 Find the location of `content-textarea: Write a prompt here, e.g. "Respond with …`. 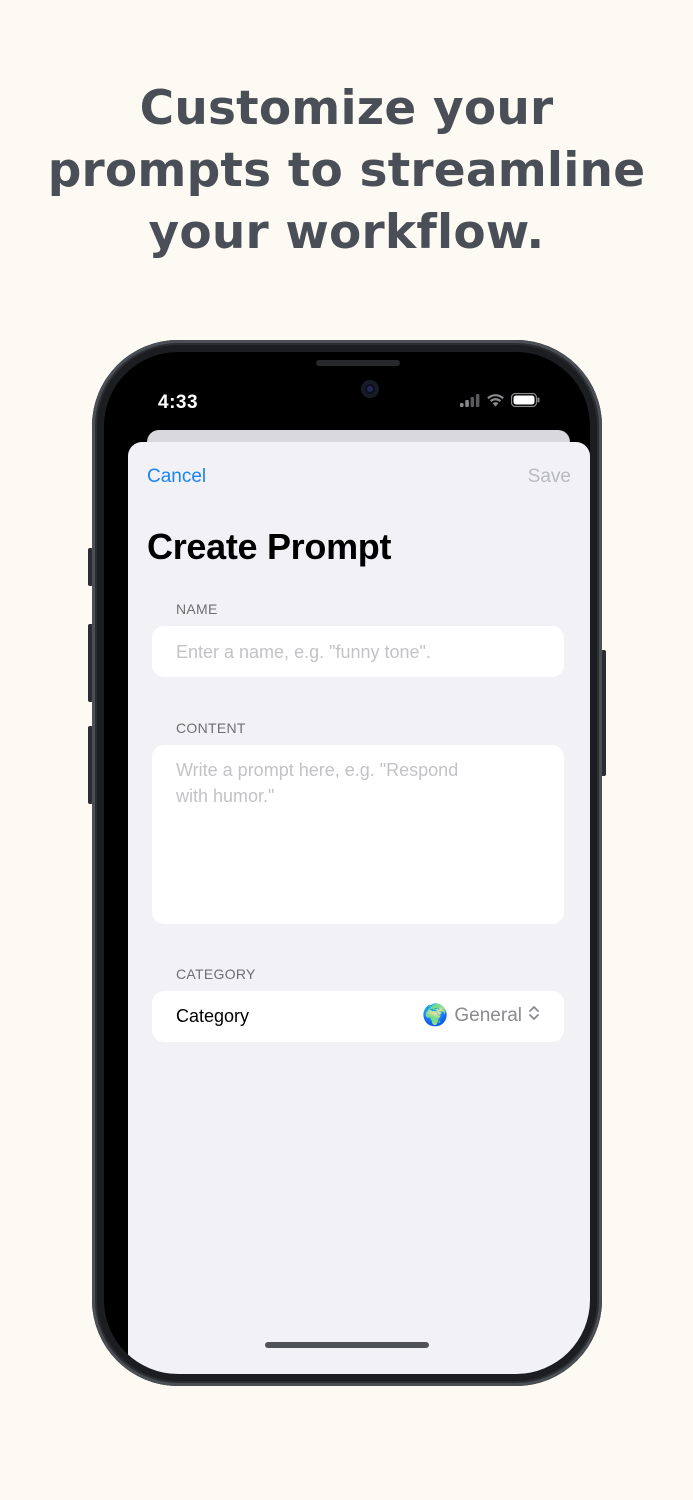

content-textarea: Write a prompt here, e.g. "Respond with … is located at coordinates (358, 834).